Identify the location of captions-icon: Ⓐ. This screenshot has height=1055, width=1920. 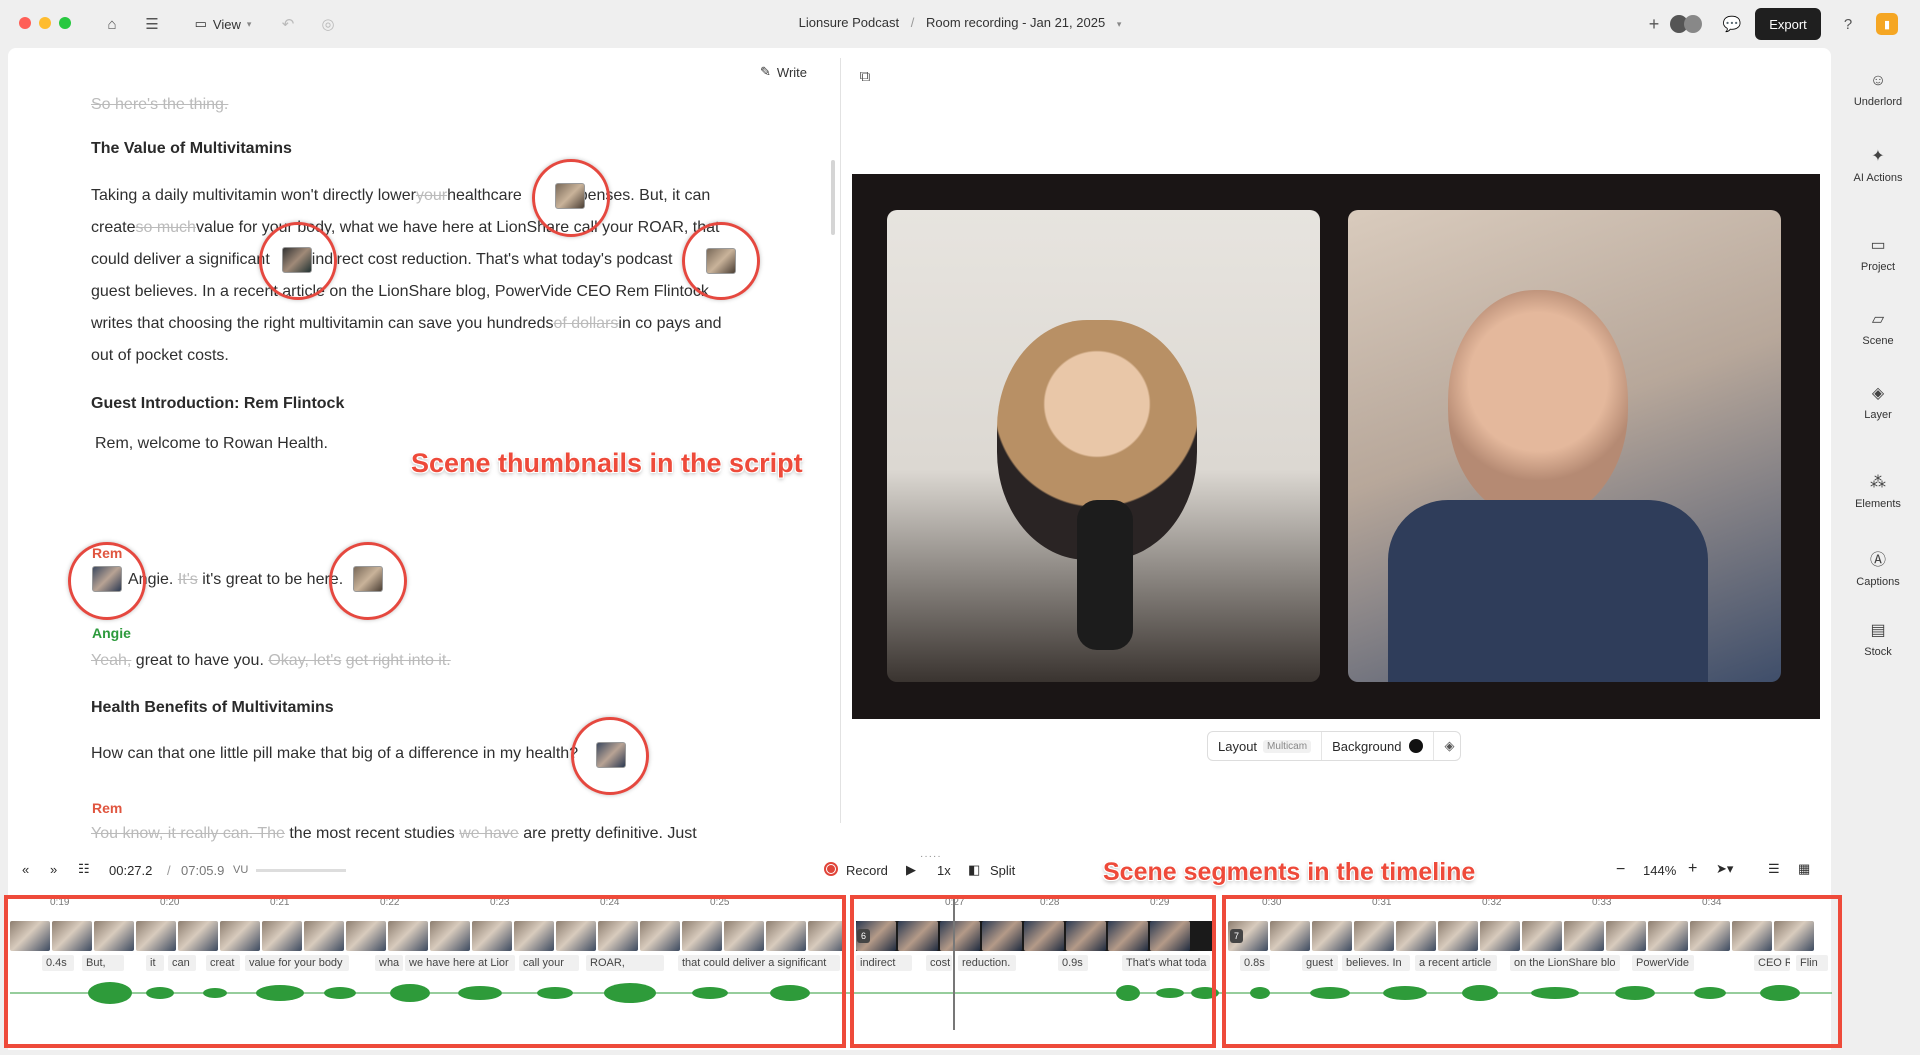
(1877, 560).